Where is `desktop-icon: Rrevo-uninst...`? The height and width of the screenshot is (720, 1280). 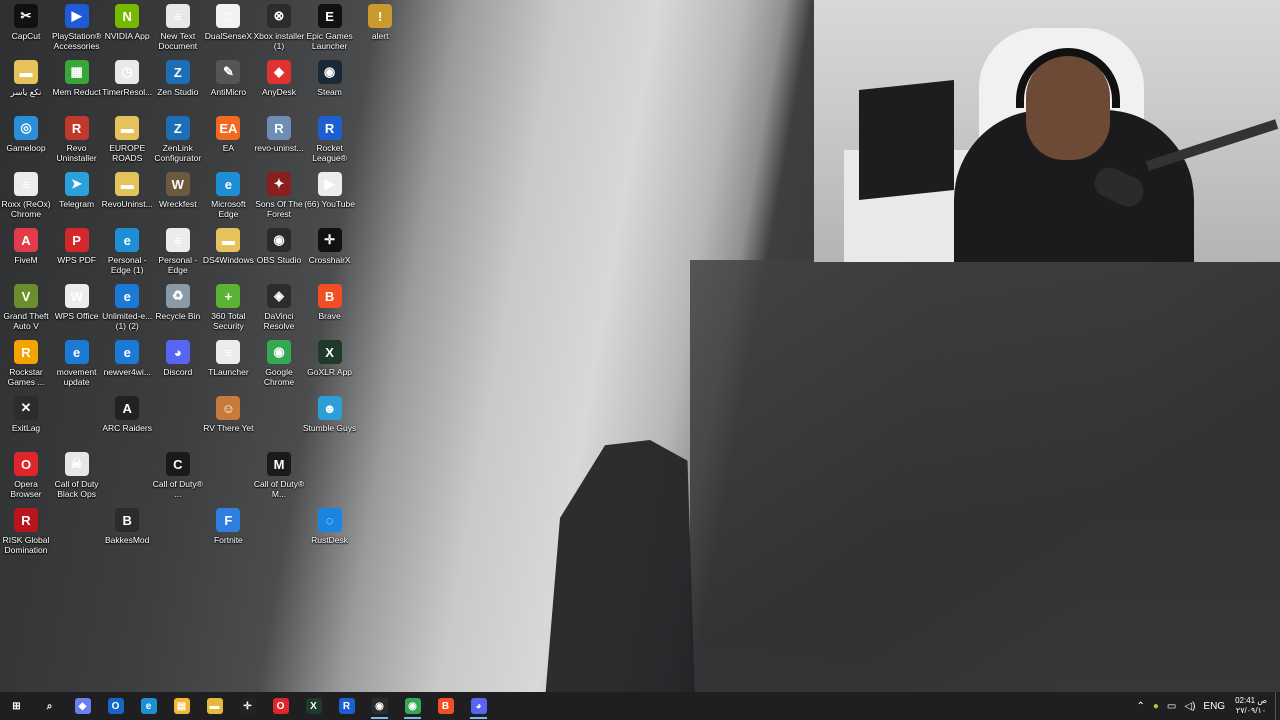
desktop-icon: Rrevo-uninst... is located at coordinates (279, 140).